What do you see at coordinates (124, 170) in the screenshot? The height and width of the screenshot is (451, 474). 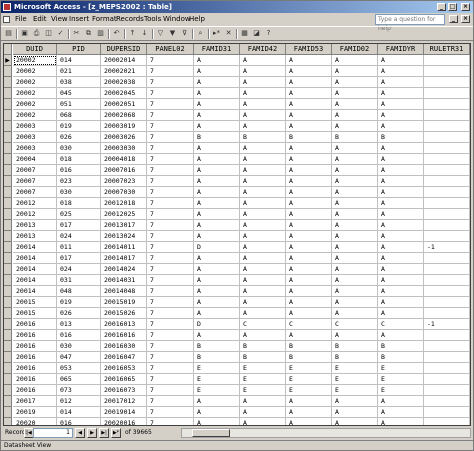 I see `table-cell: 20007016` at bounding box center [124, 170].